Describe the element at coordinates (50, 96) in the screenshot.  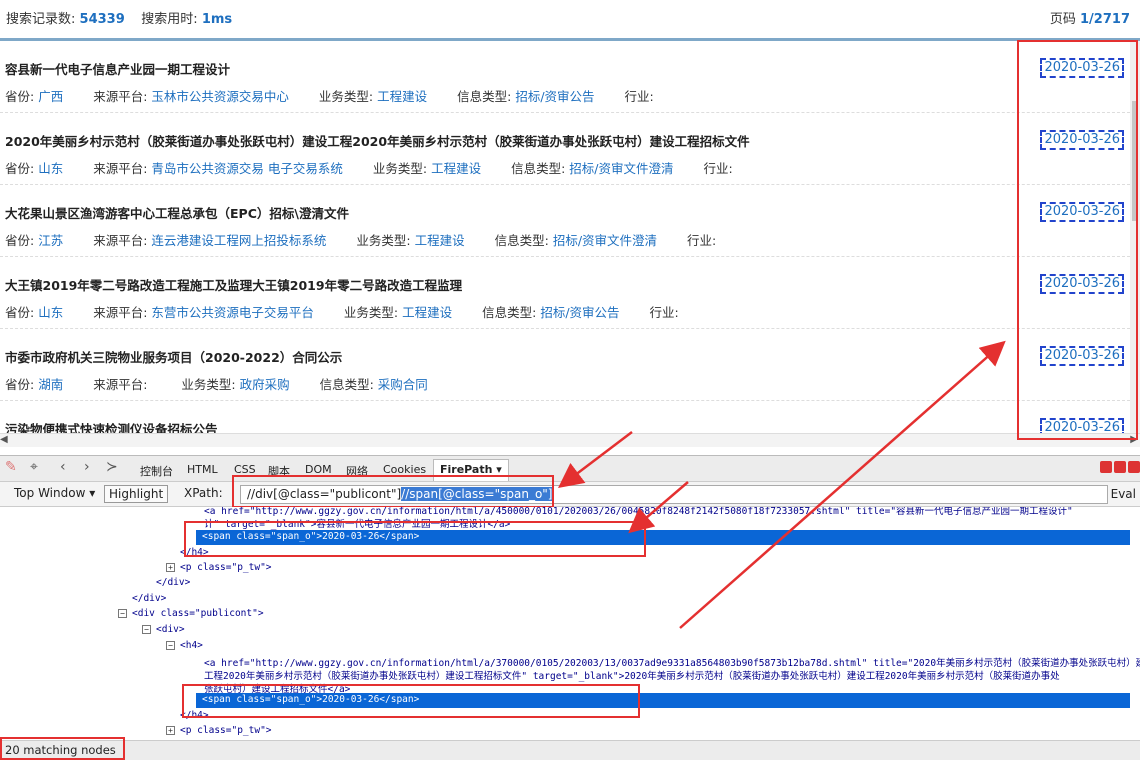
I see `province-link: 广西` at that location.